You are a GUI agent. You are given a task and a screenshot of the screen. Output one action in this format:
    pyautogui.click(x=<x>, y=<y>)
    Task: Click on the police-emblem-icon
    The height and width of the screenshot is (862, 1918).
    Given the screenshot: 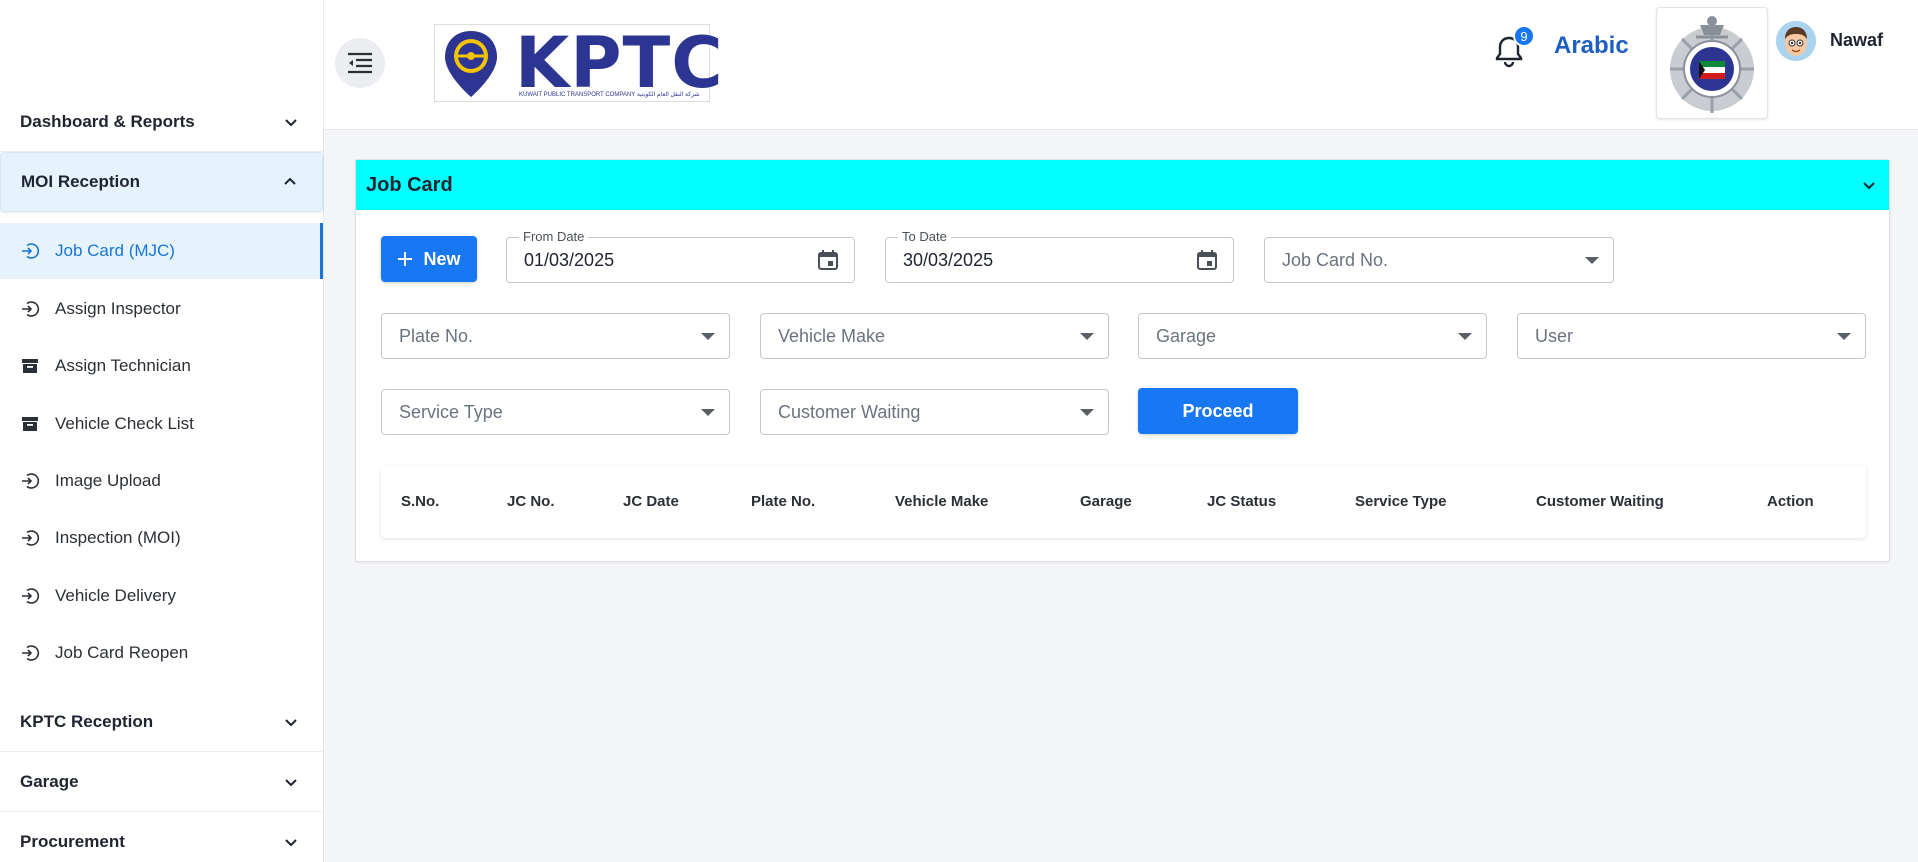 What is the action you would take?
    pyautogui.click(x=1712, y=64)
    